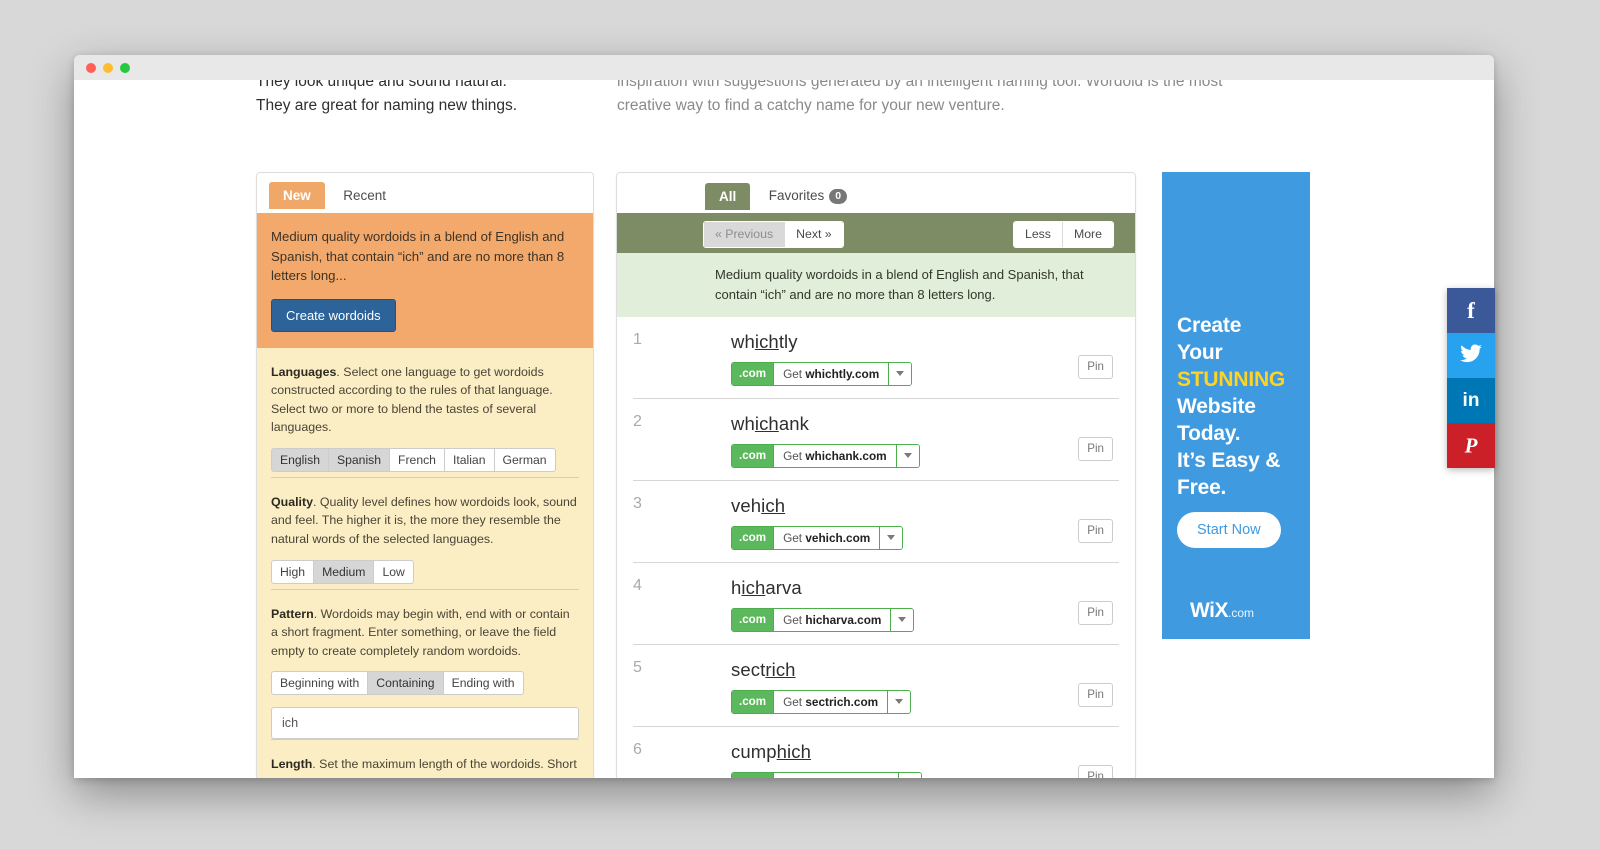 Image resolution: width=1600 pixels, height=849 pixels. What do you see at coordinates (320, 683) in the screenshot?
I see `pattern-option-beginning-with: Beginning with` at bounding box center [320, 683].